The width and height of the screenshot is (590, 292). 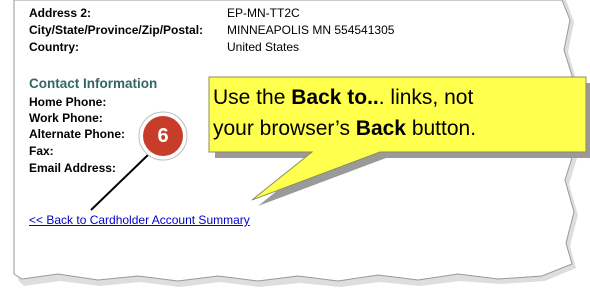 I want to click on callout-line-1-tail: . links, not, so click(x=426, y=97).